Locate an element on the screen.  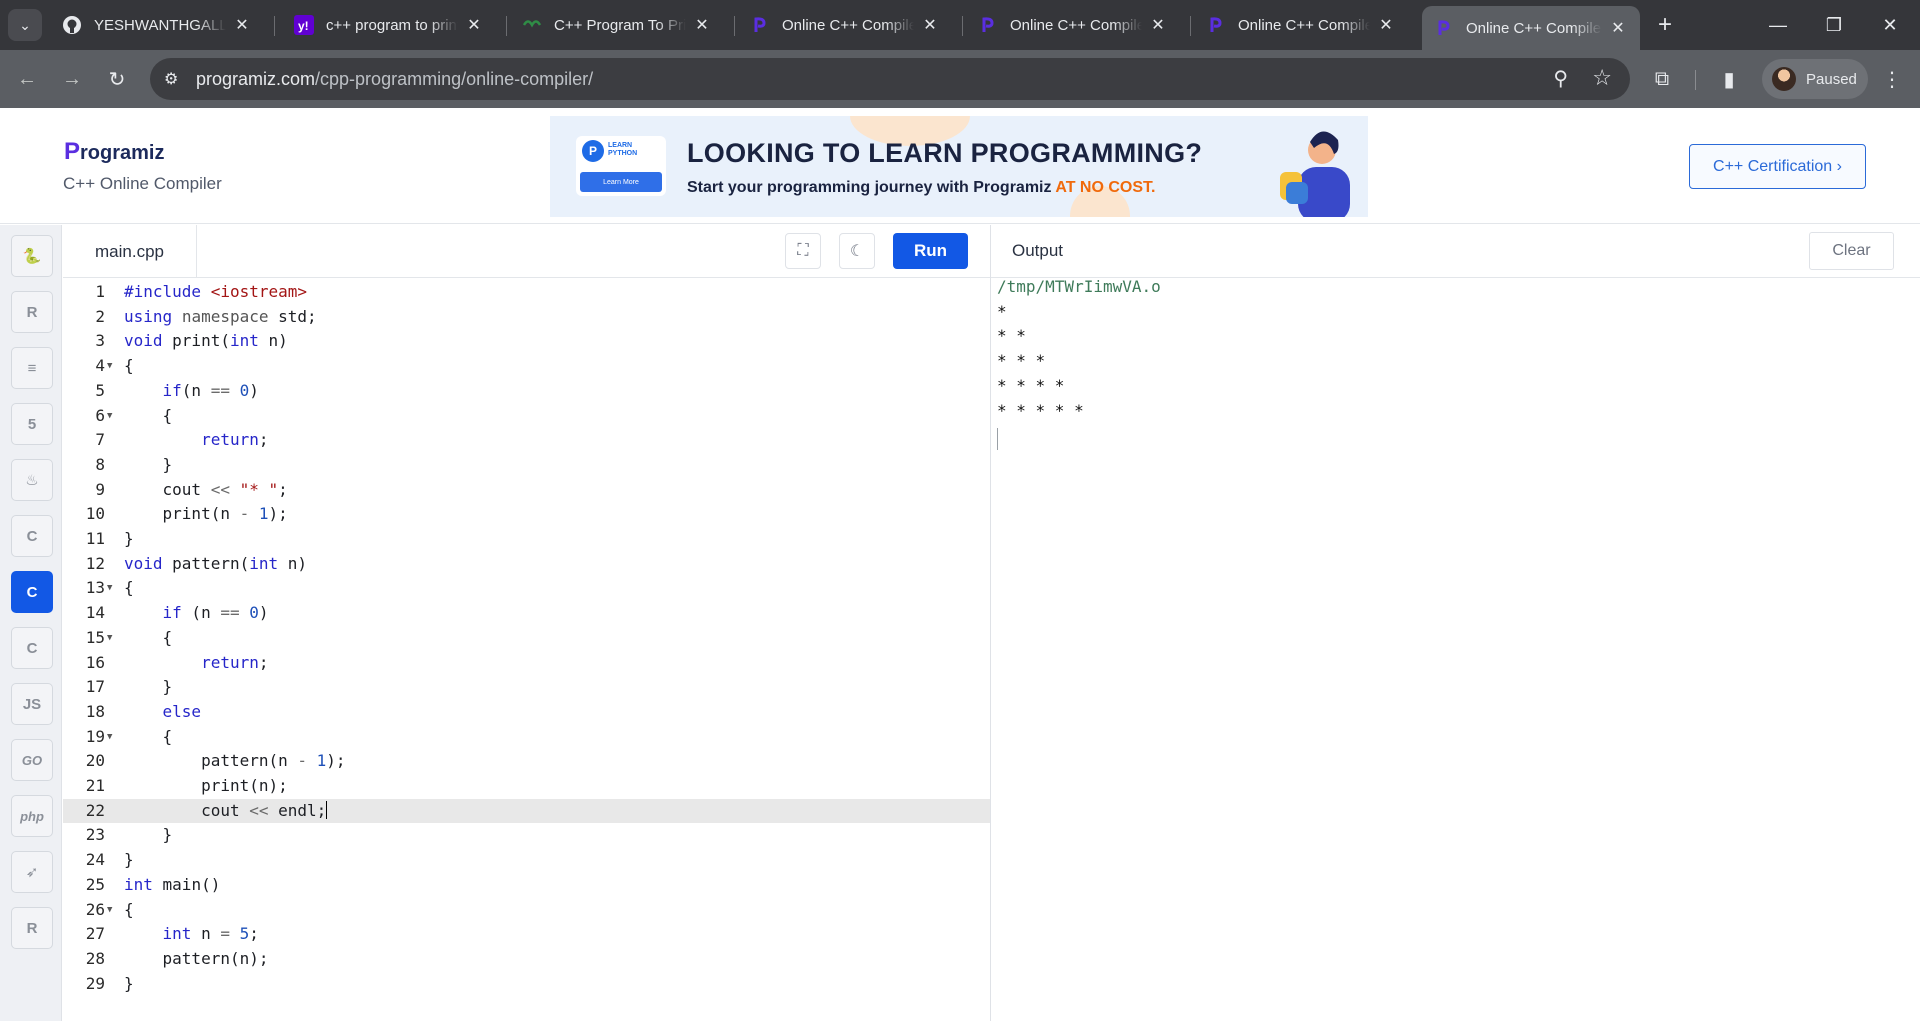
sql-language-icon: ≡ is located at coordinates (32, 368).